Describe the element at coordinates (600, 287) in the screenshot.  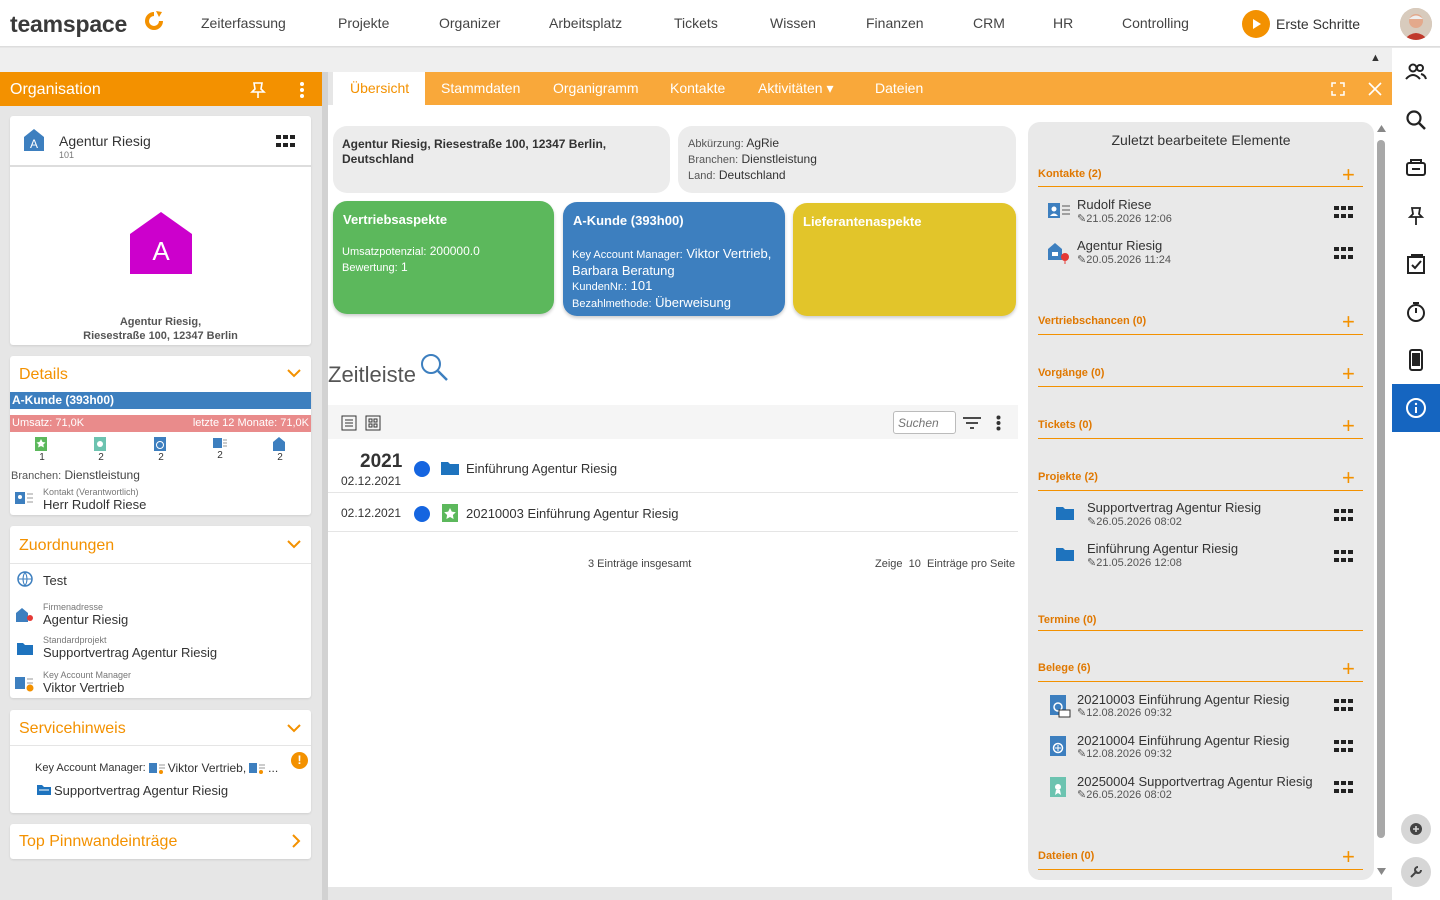
I see `kundennr-label: KundenNr.:` at that location.